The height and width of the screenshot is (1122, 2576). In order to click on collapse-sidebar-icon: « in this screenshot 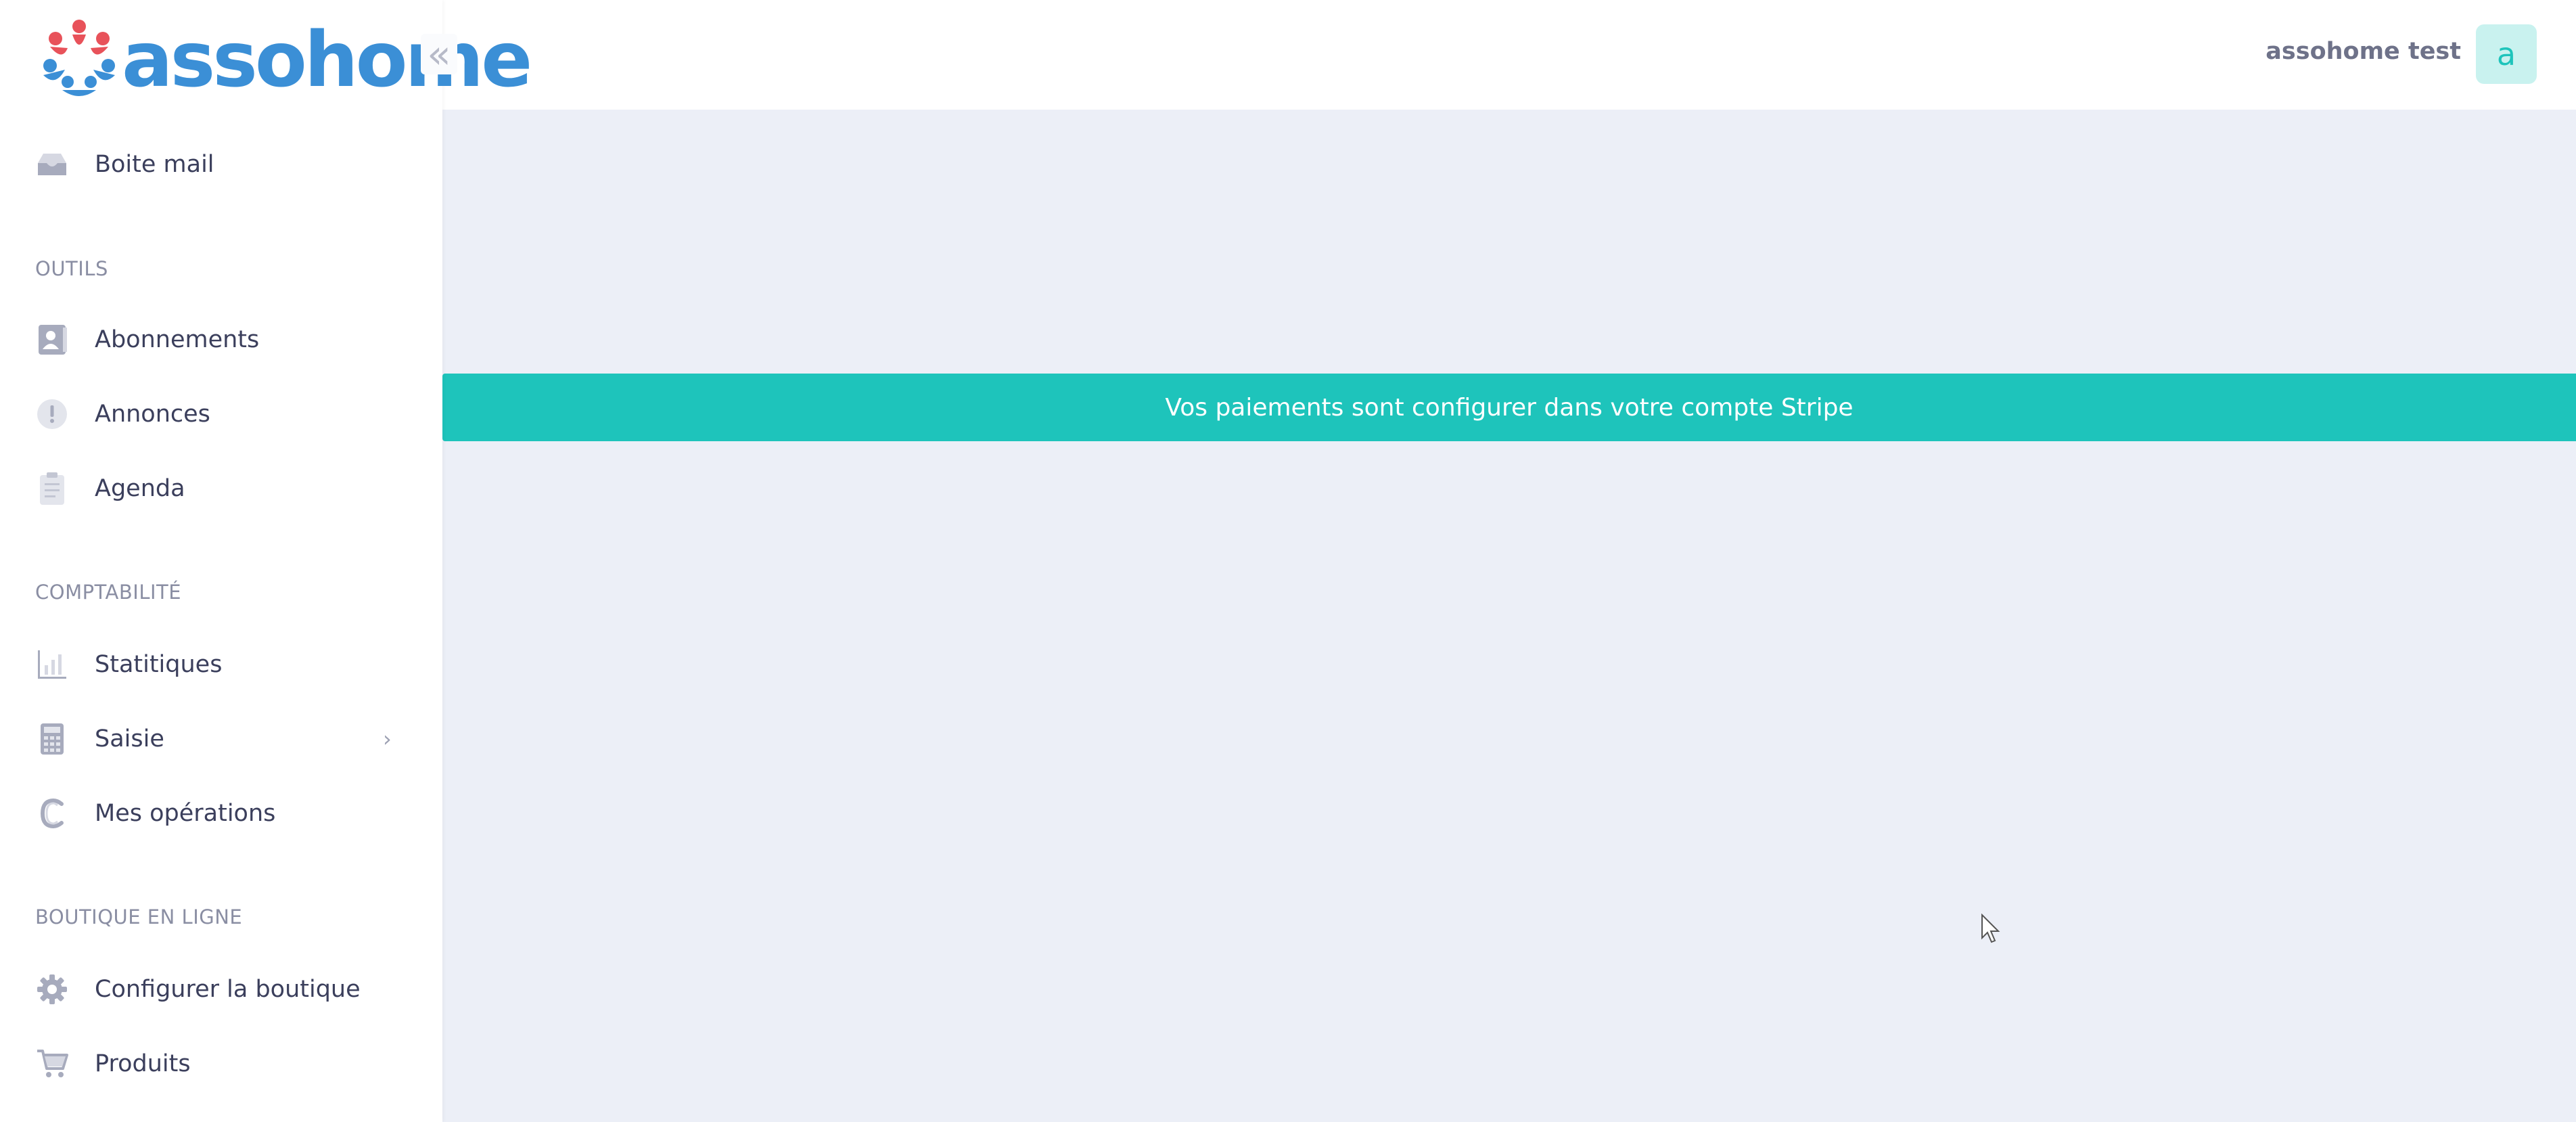, I will do `click(439, 54)`.